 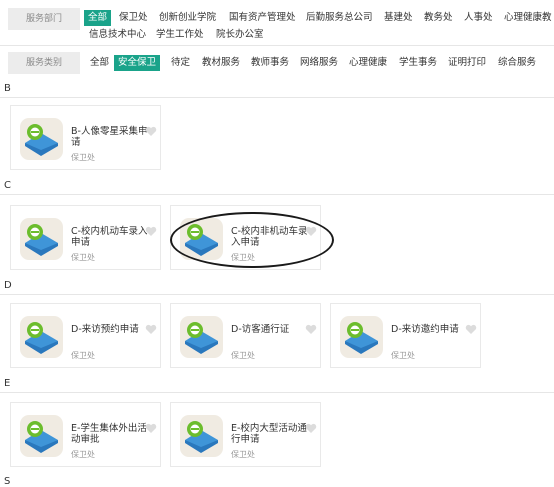 I want to click on card-title: D-来访预约申请, so click(x=105, y=329).